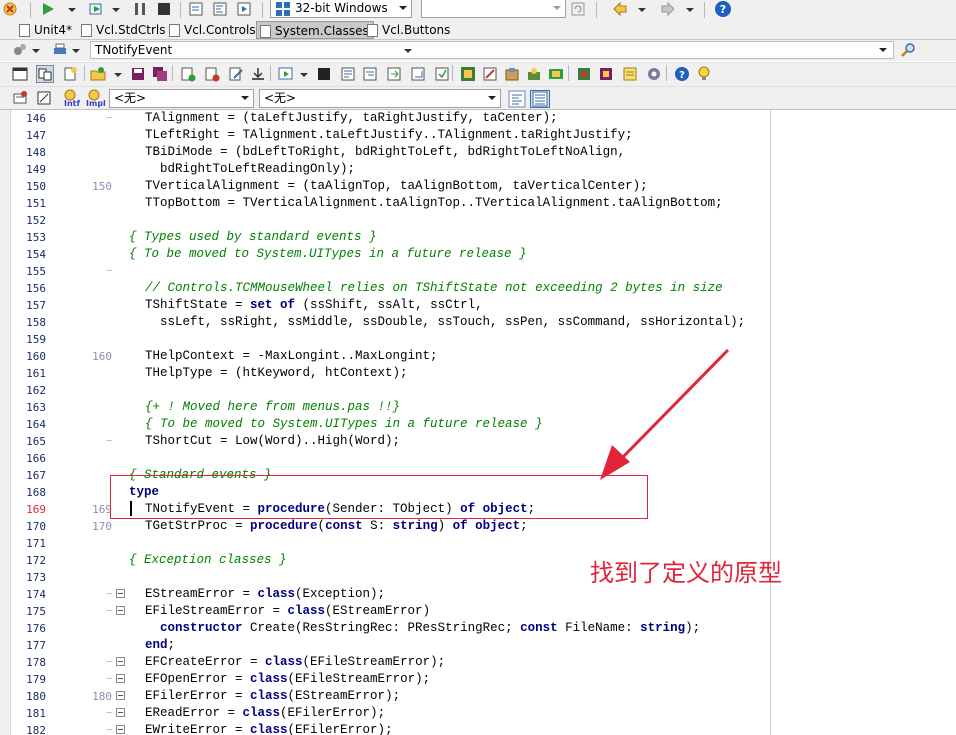 Image resolution: width=956 pixels, height=735 pixels. I want to click on data-module-icon, so click(606, 74).